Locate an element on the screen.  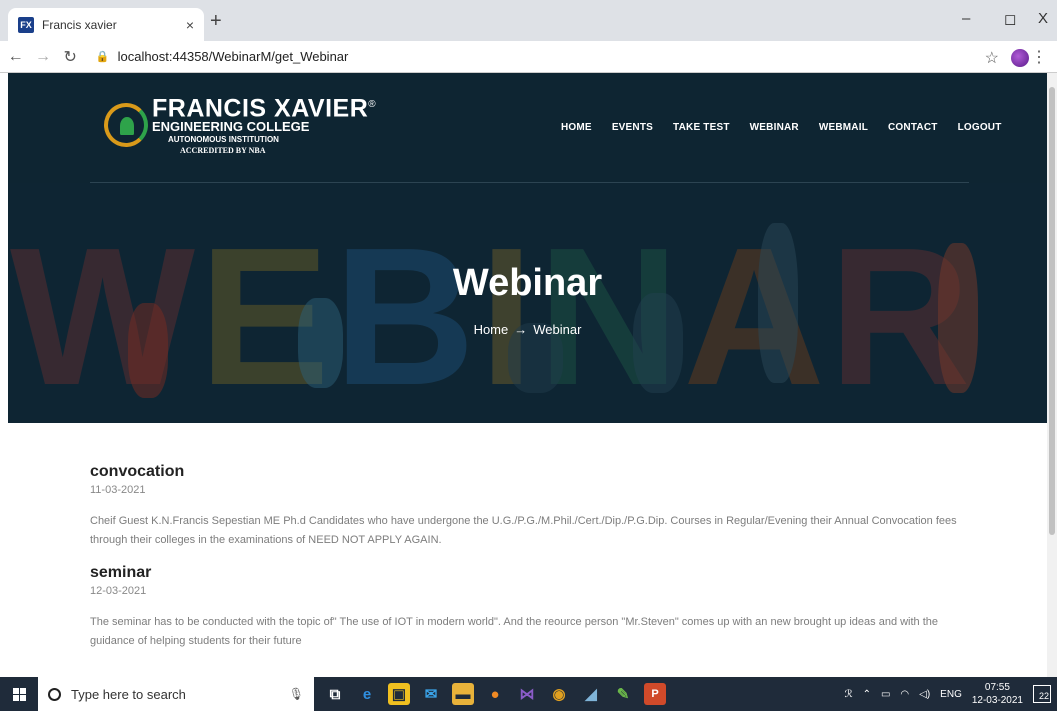
mail-icon: ✉ is located at coordinates (431, 694).